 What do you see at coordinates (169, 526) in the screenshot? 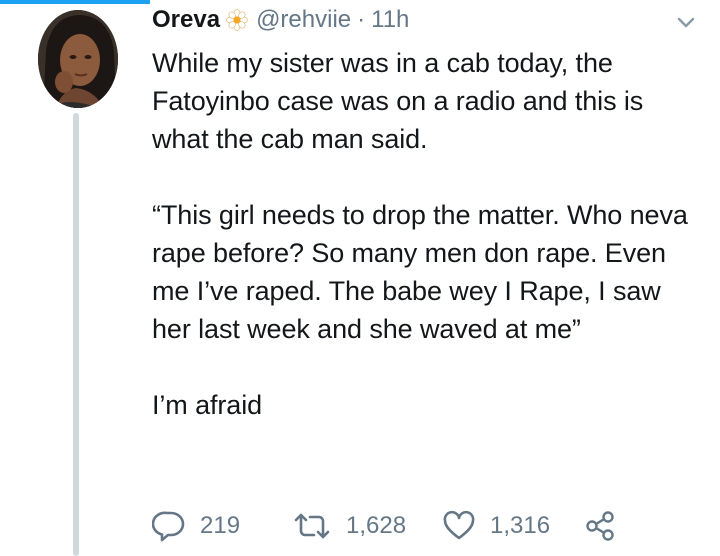
I see `reply-icon` at bounding box center [169, 526].